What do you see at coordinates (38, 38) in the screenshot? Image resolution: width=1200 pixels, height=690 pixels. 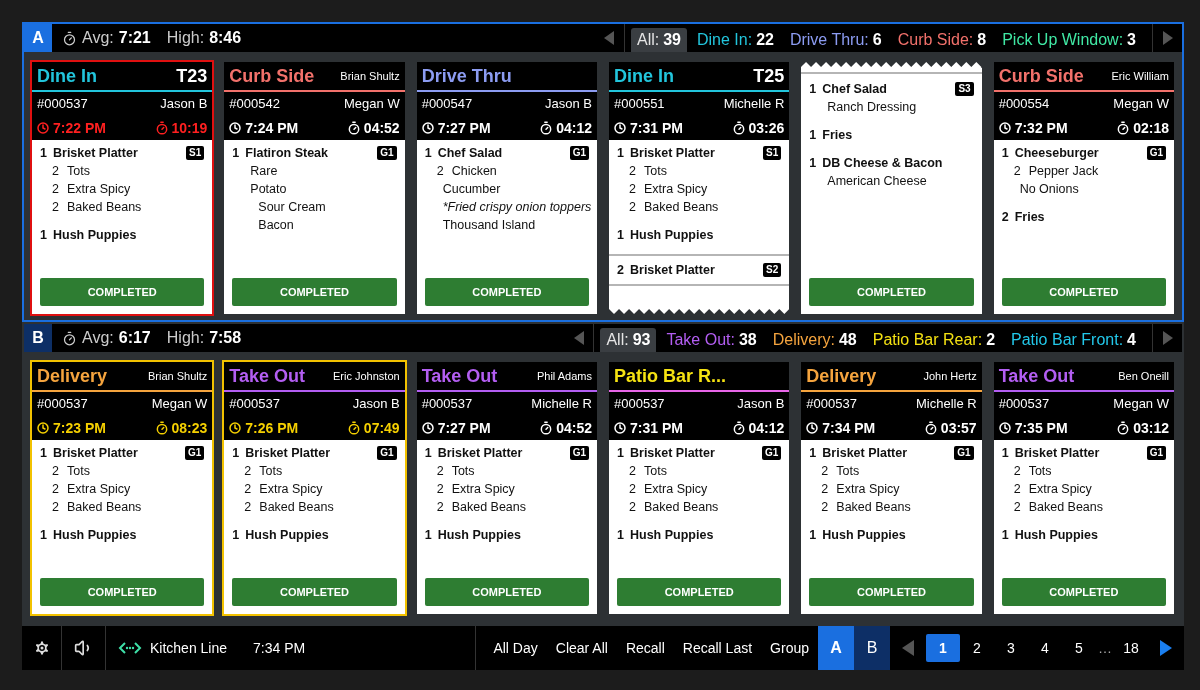 I see `panel-letter: A` at bounding box center [38, 38].